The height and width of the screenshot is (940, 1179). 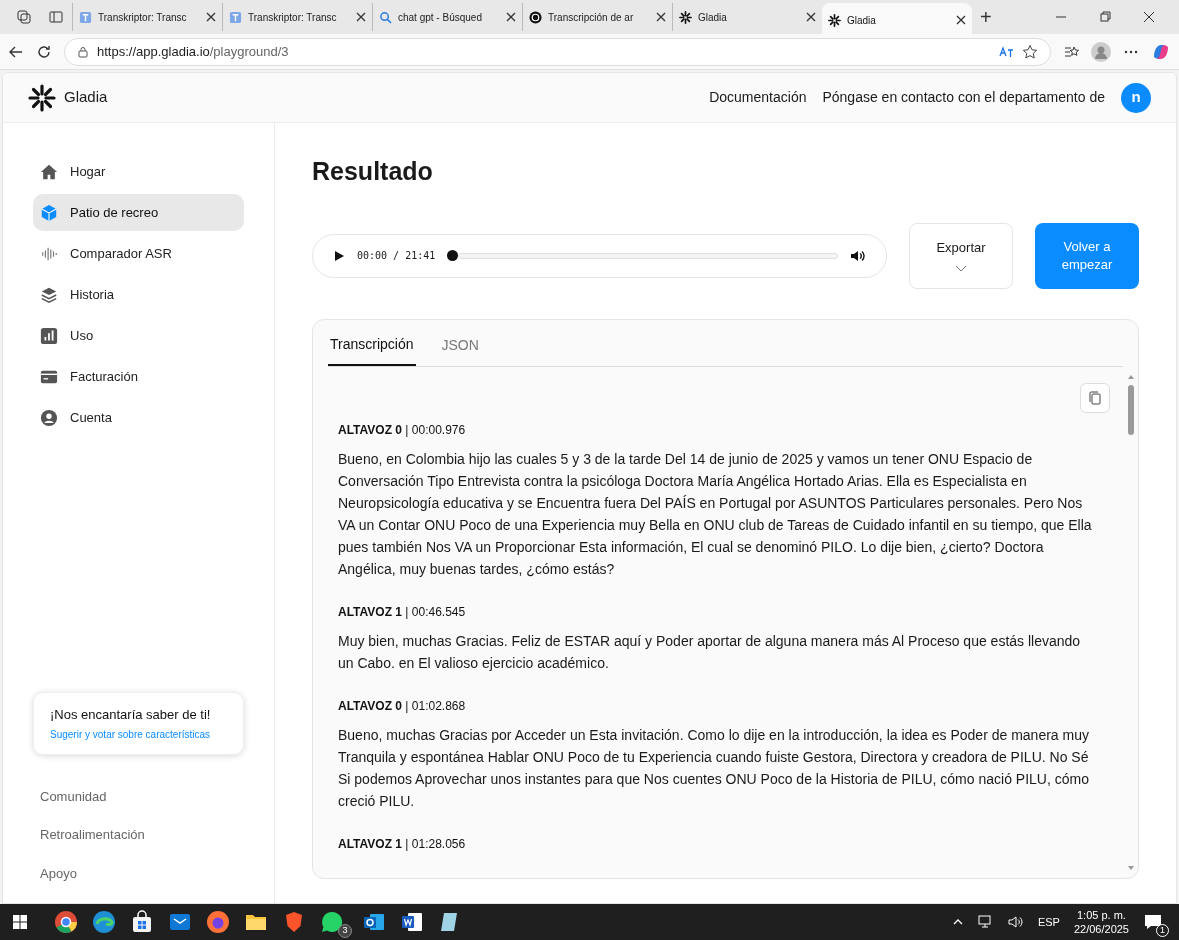 I want to click on profile-icon, so click(x=1101, y=51).